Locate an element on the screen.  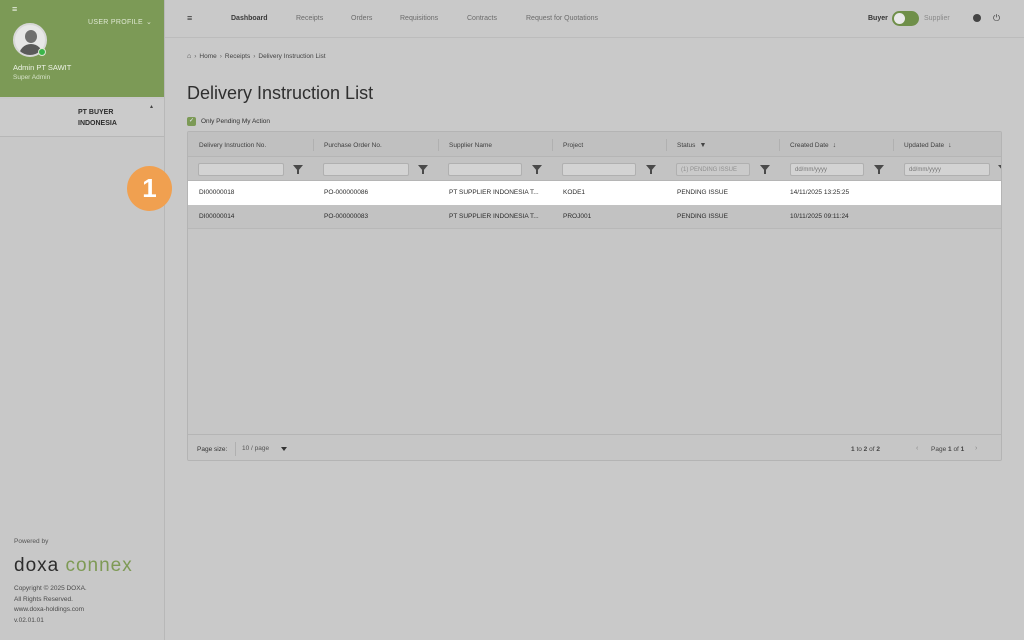
page-title: Delivery Instruction List is located at coordinates (280, 93).